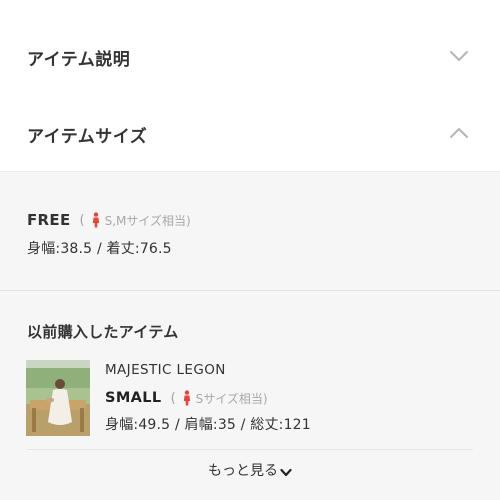 This screenshot has height=500, width=500. What do you see at coordinates (82, 220) in the screenshot?
I see `size-hint-open-paren: (` at bounding box center [82, 220].